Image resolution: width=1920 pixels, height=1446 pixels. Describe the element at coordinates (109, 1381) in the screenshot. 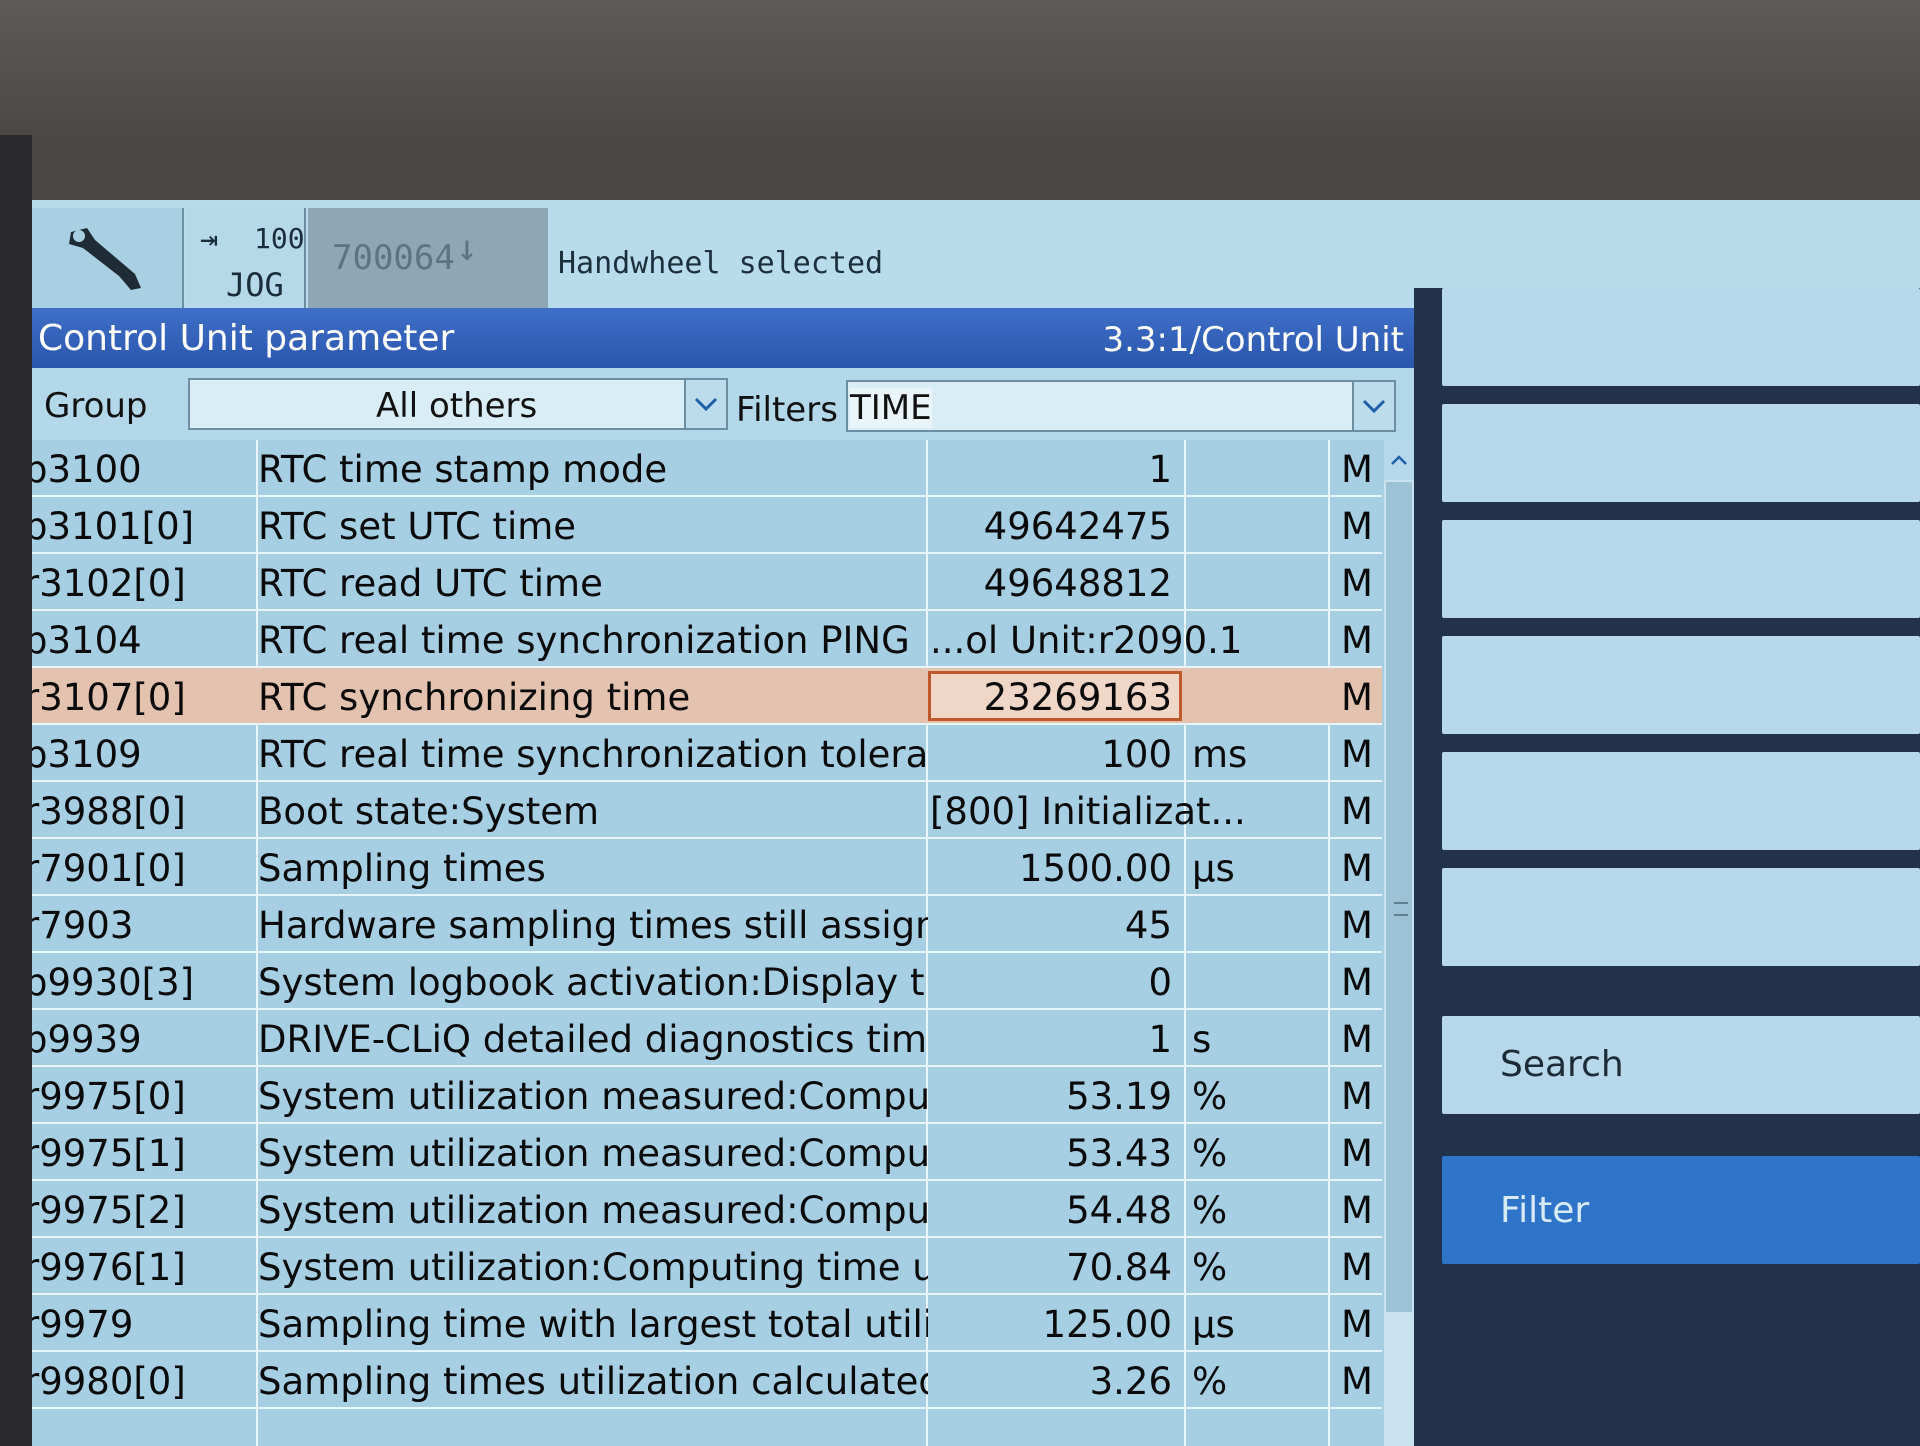

I see `param-id: r9980[0]` at that location.